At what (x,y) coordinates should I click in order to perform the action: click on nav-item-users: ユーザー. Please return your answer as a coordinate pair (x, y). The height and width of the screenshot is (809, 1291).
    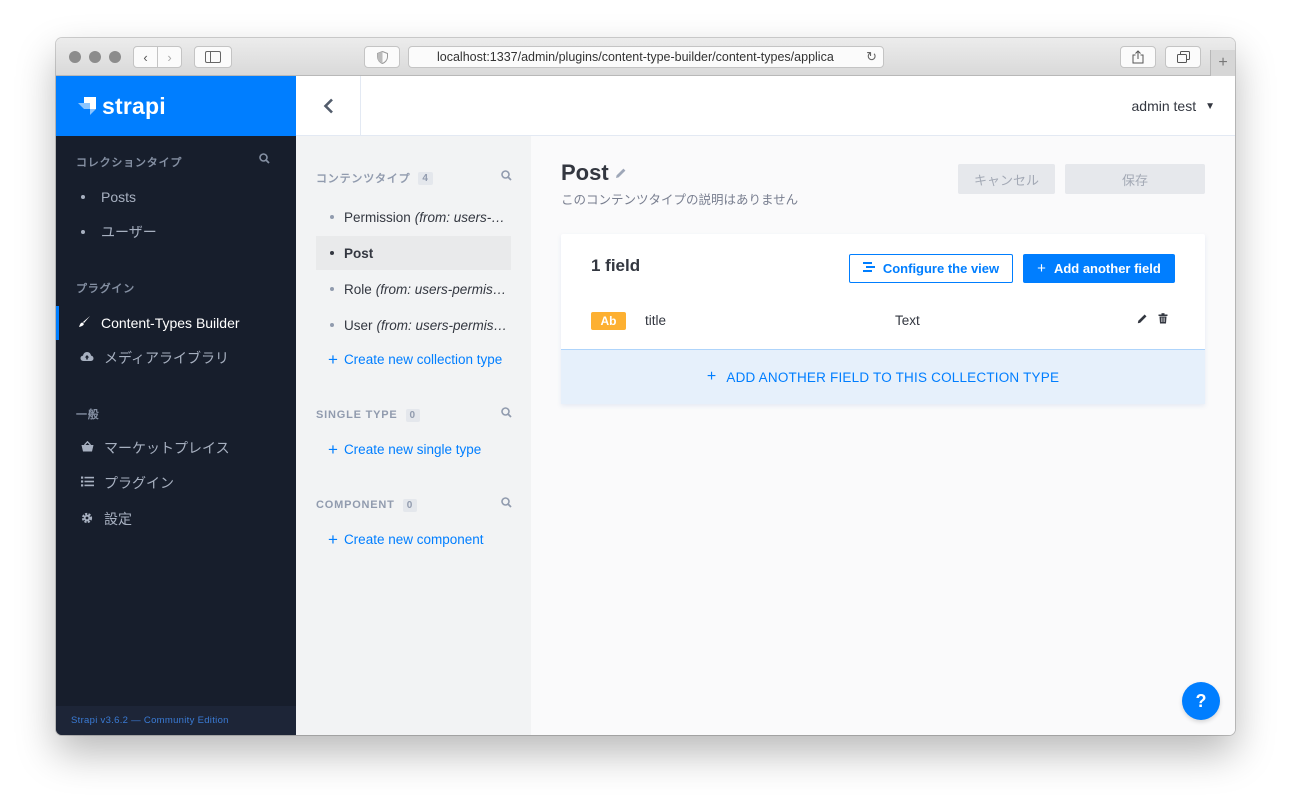
    Looking at the image, I should click on (176, 232).